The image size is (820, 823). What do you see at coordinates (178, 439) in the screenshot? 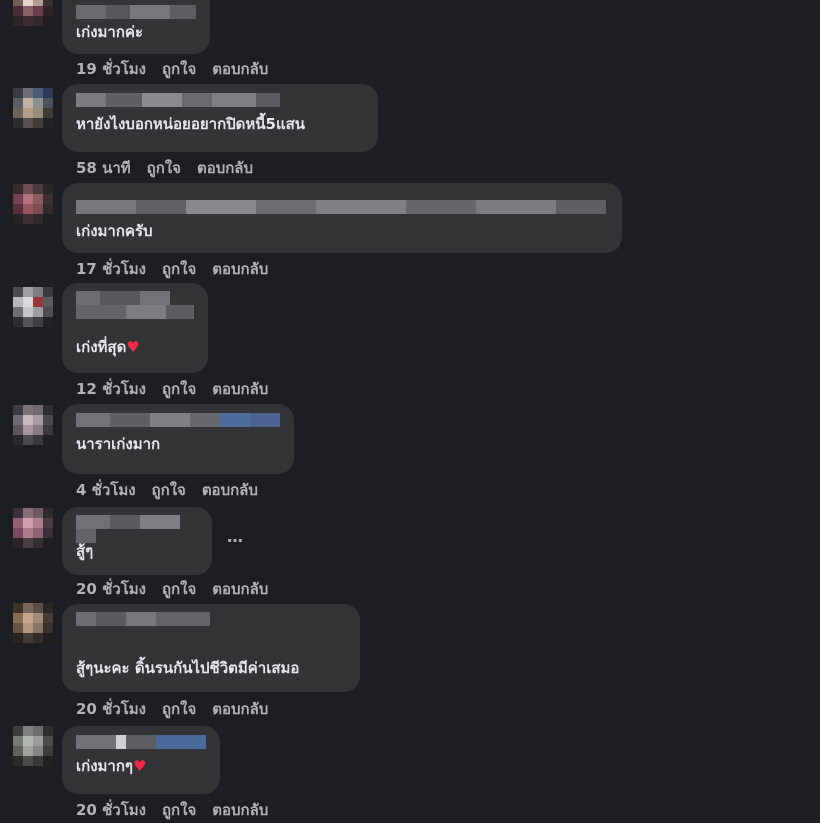
I see `comment-bubble: นาราเก่งมาก` at bounding box center [178, 439].